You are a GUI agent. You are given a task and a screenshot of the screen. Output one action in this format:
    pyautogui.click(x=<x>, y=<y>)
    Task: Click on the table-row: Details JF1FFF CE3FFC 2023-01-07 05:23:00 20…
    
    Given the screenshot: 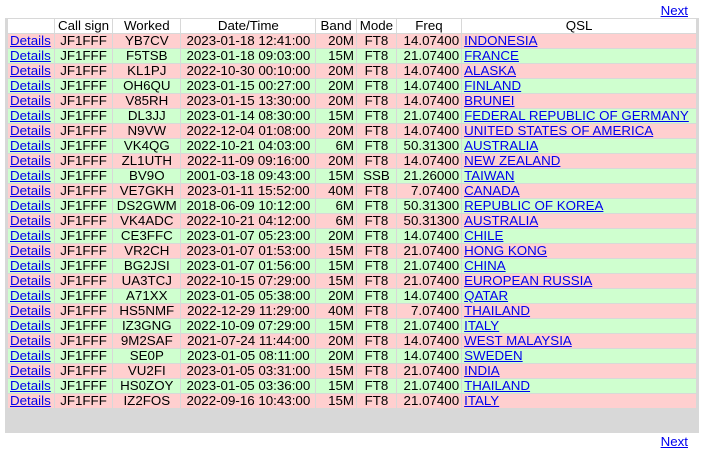 What is the action you would take?
    pyautogui.click(x=352, y=236)
    